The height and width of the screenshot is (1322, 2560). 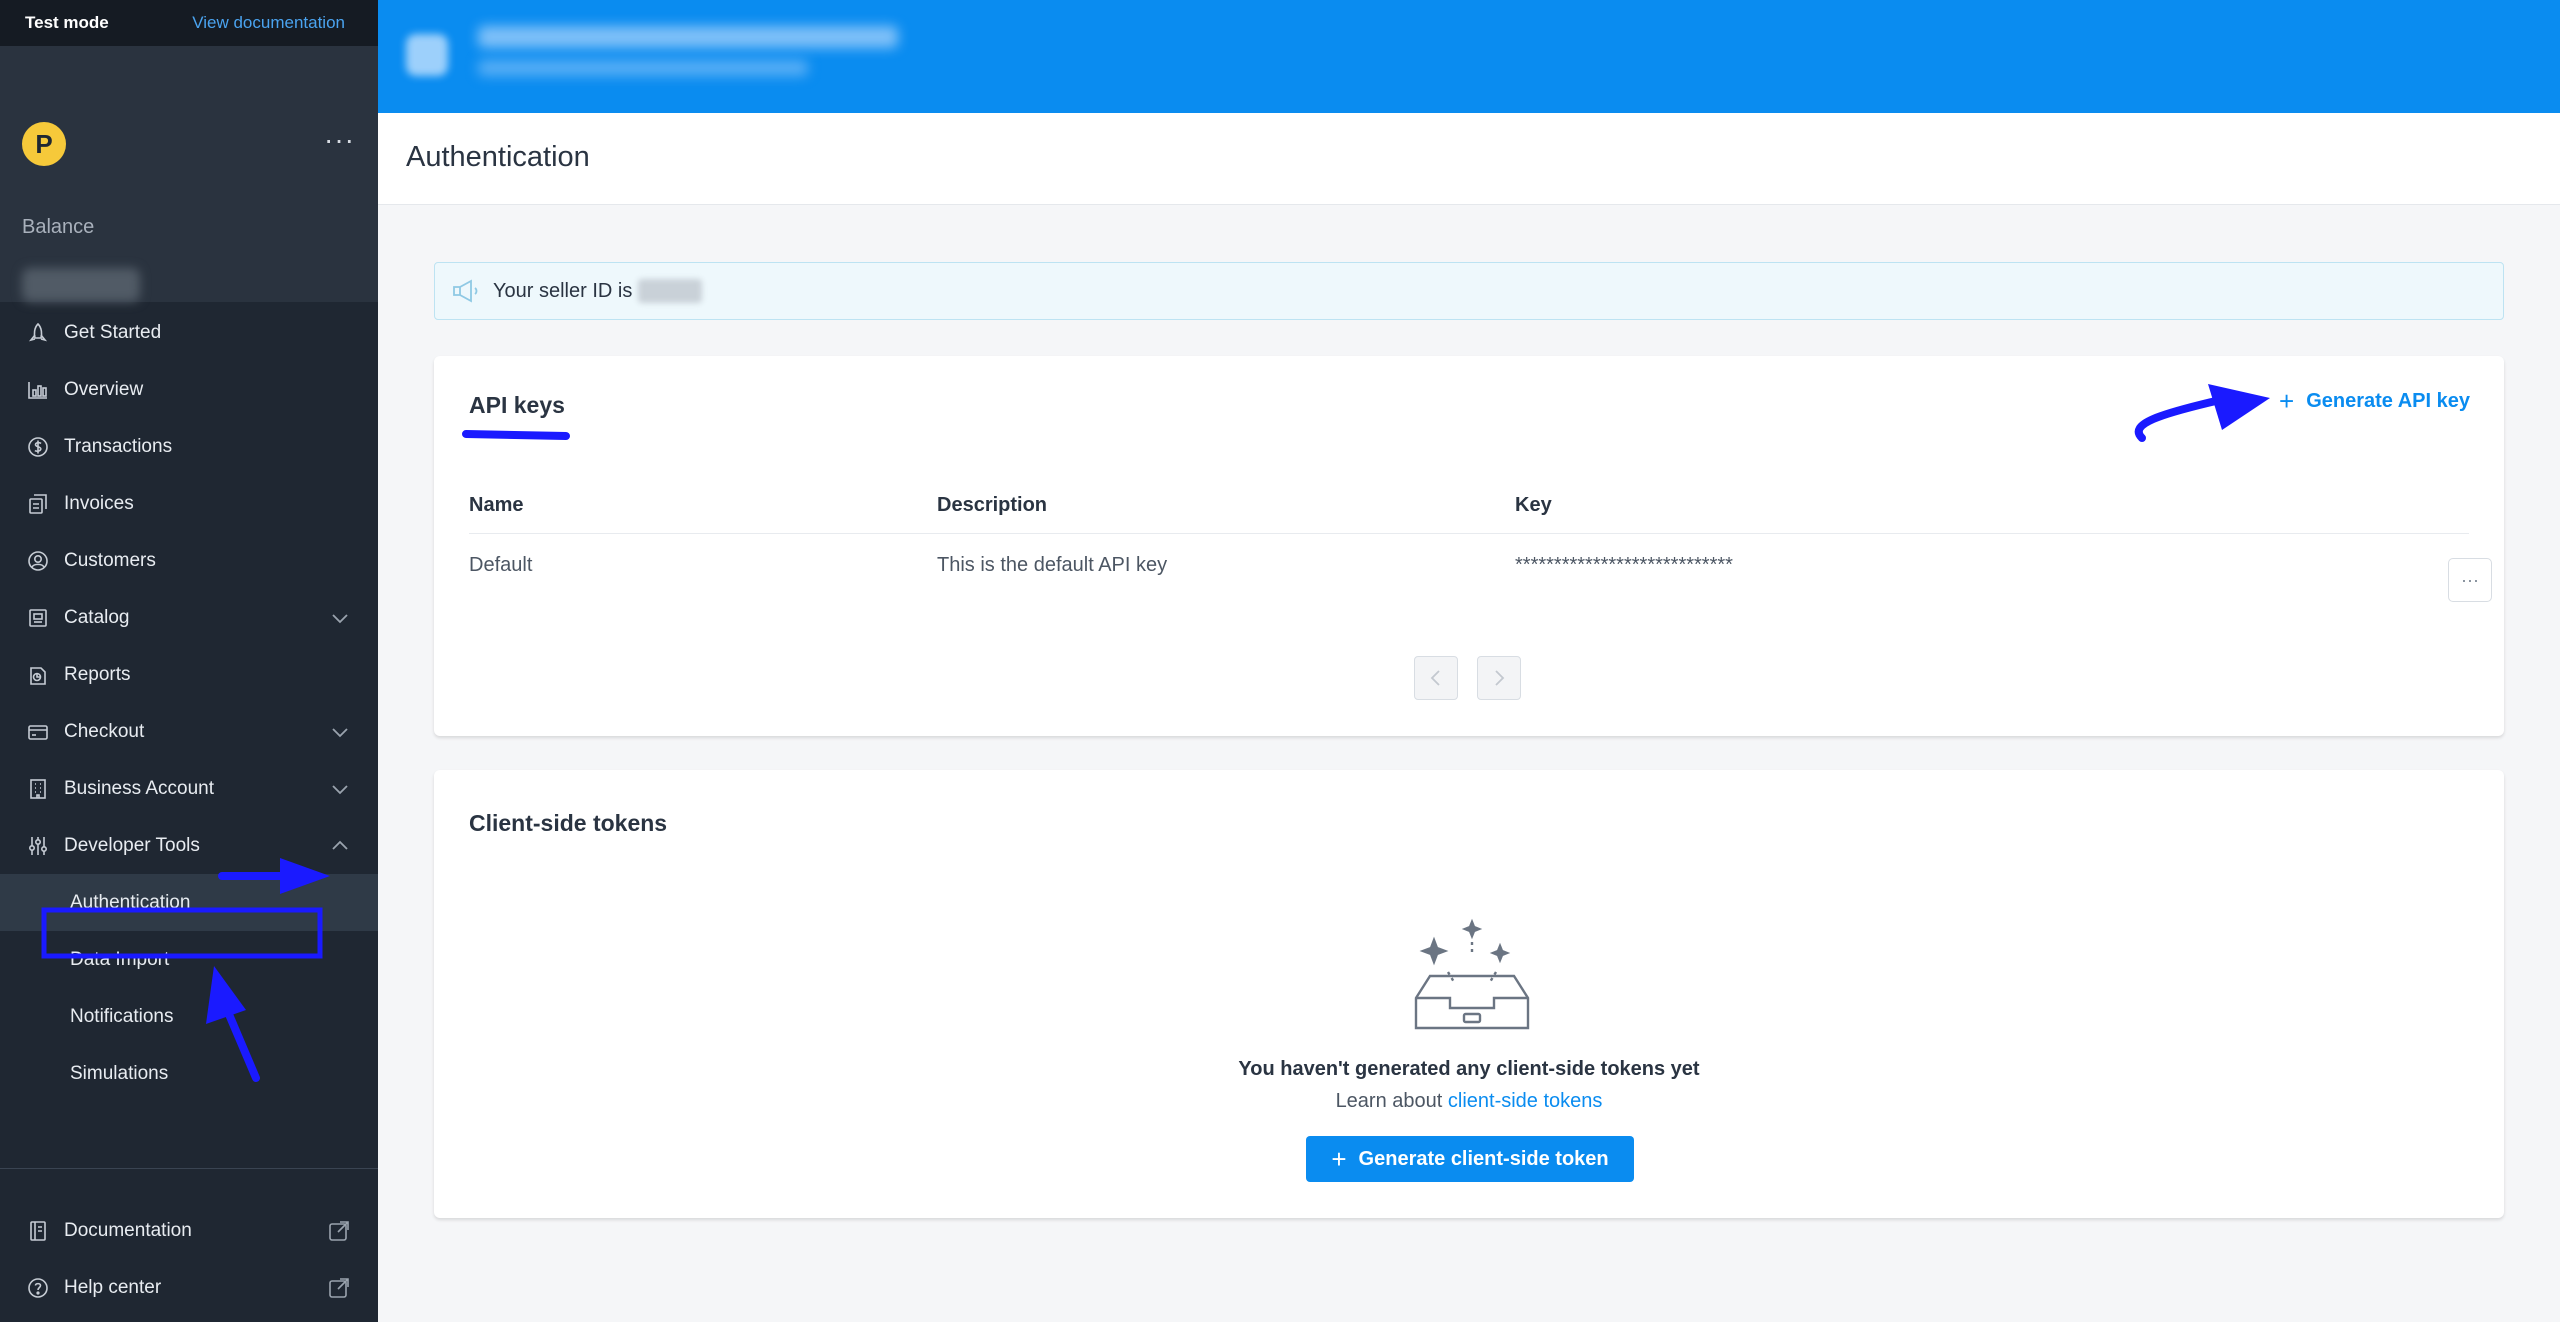 I want to click on api-key-value: ****************************, so click(x=1624, y=565).